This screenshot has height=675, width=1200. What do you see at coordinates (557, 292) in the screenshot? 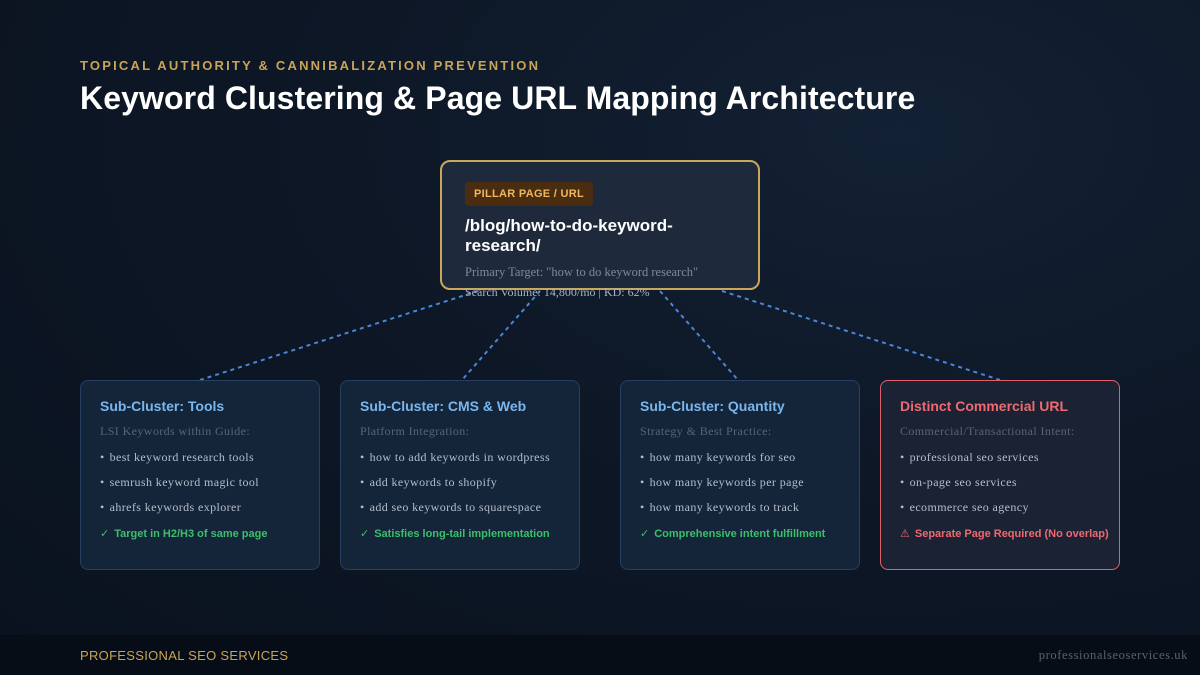
I see `pillar-search-volume: Search Volume: 14,800/mo | KD: 62%` at bounding box center [557, 292].